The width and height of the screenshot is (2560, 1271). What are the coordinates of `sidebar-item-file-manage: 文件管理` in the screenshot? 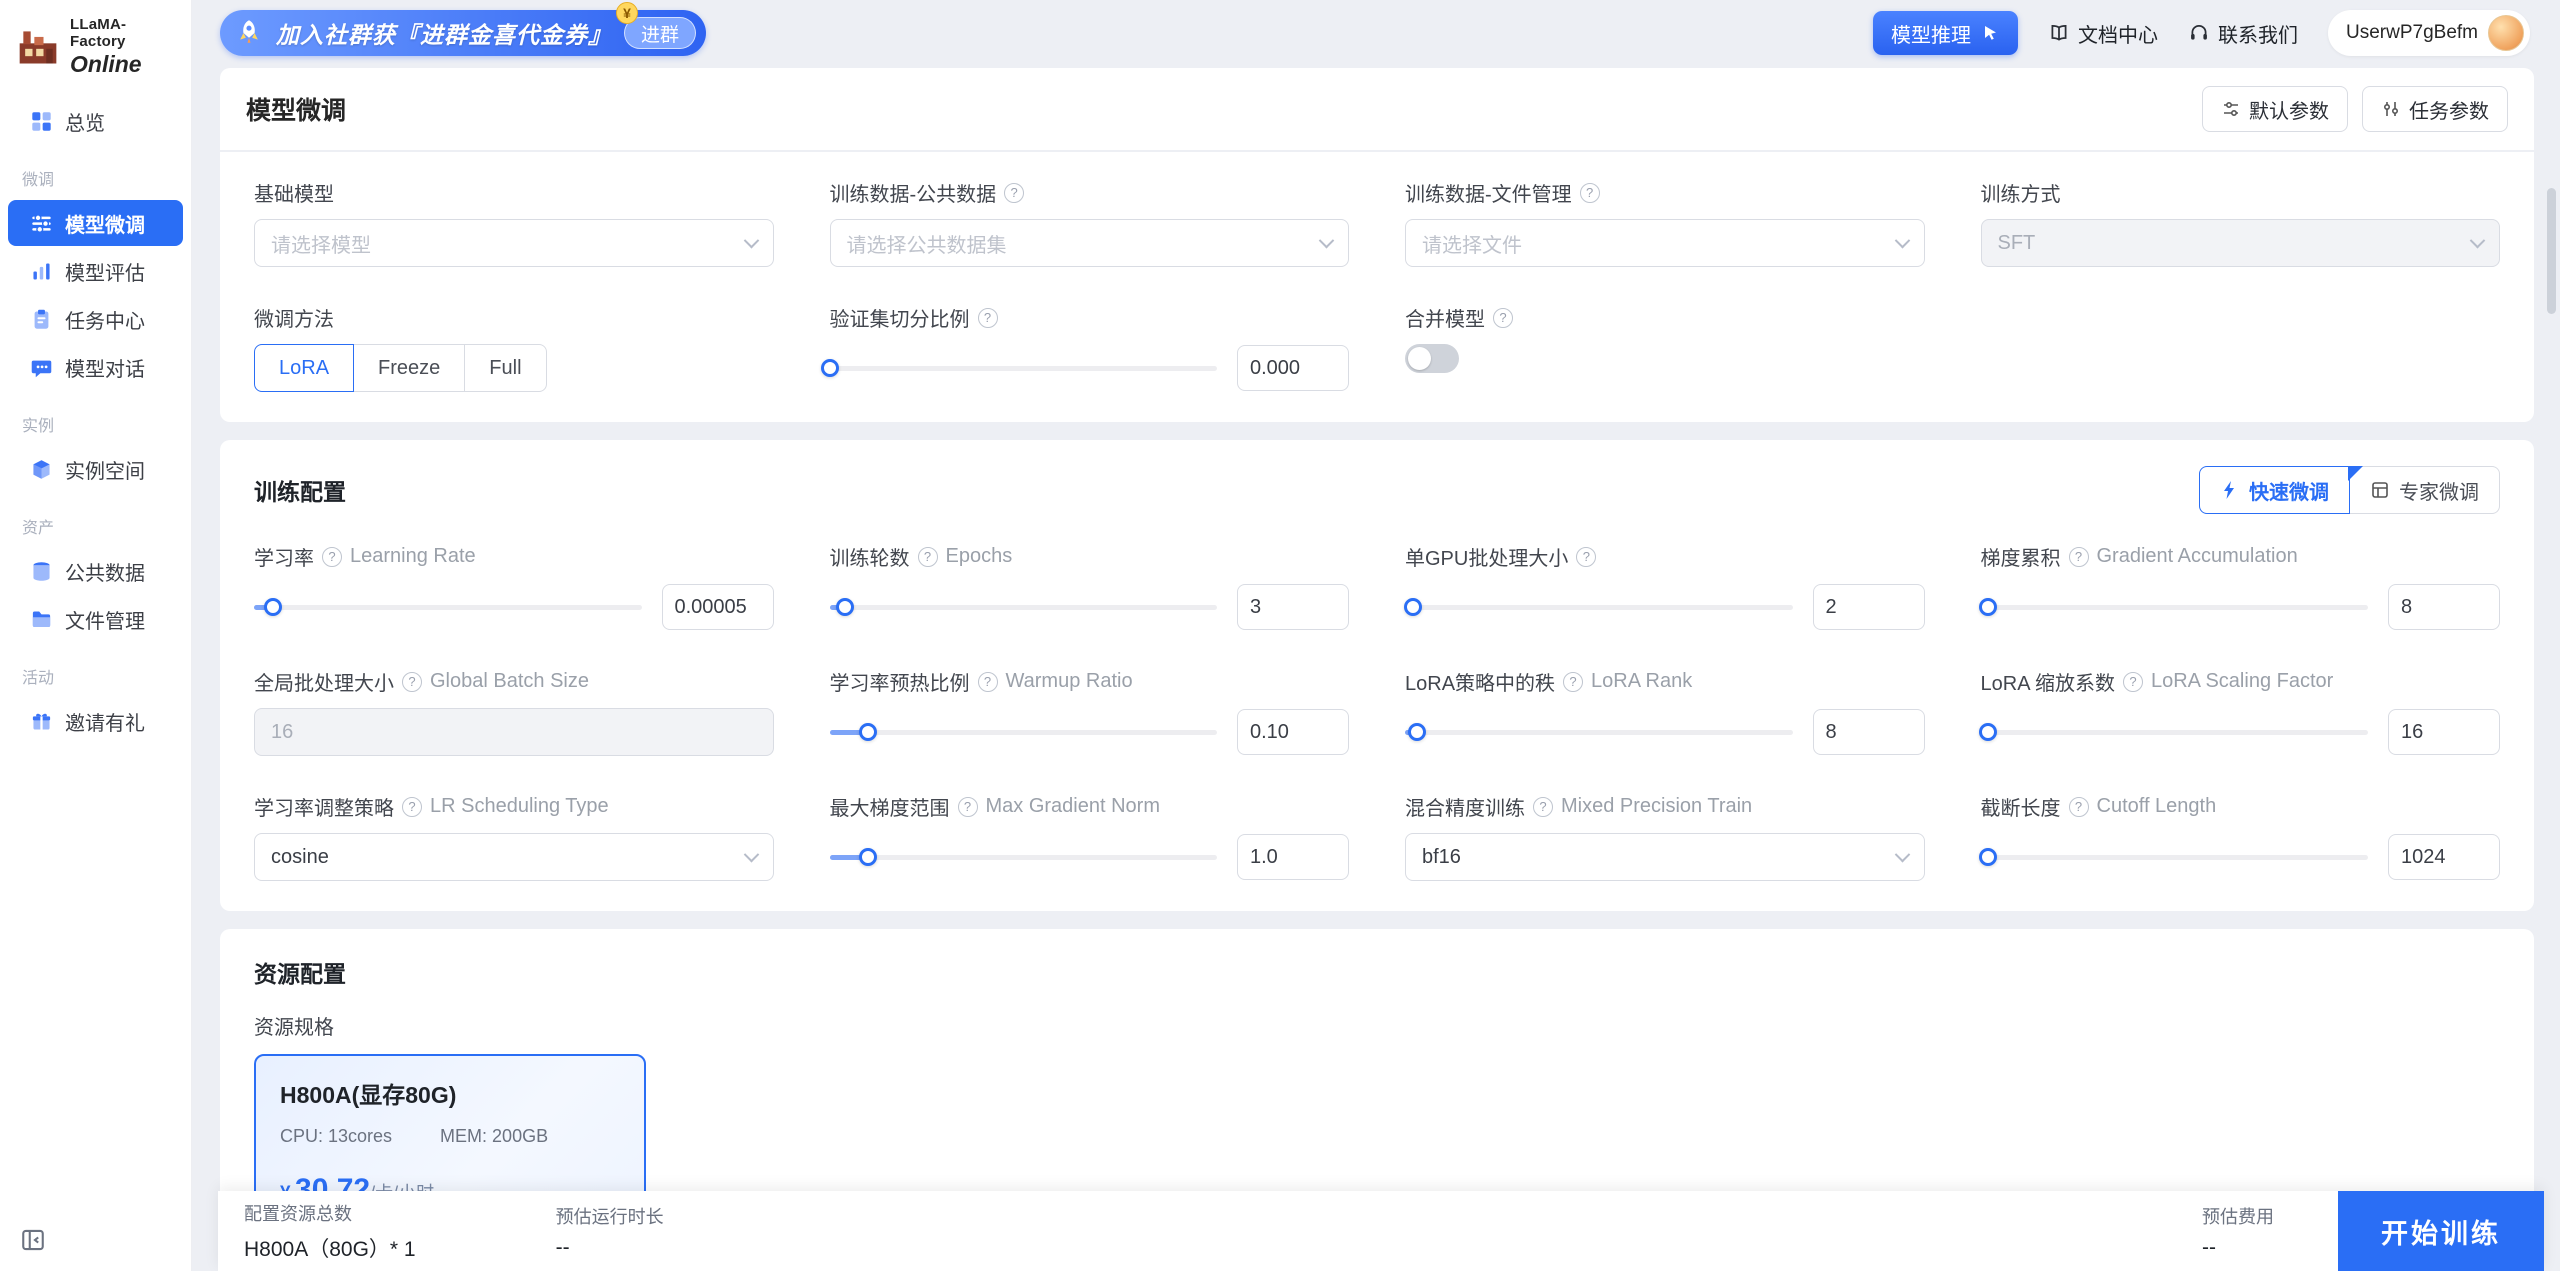 It's located at (95, 619).